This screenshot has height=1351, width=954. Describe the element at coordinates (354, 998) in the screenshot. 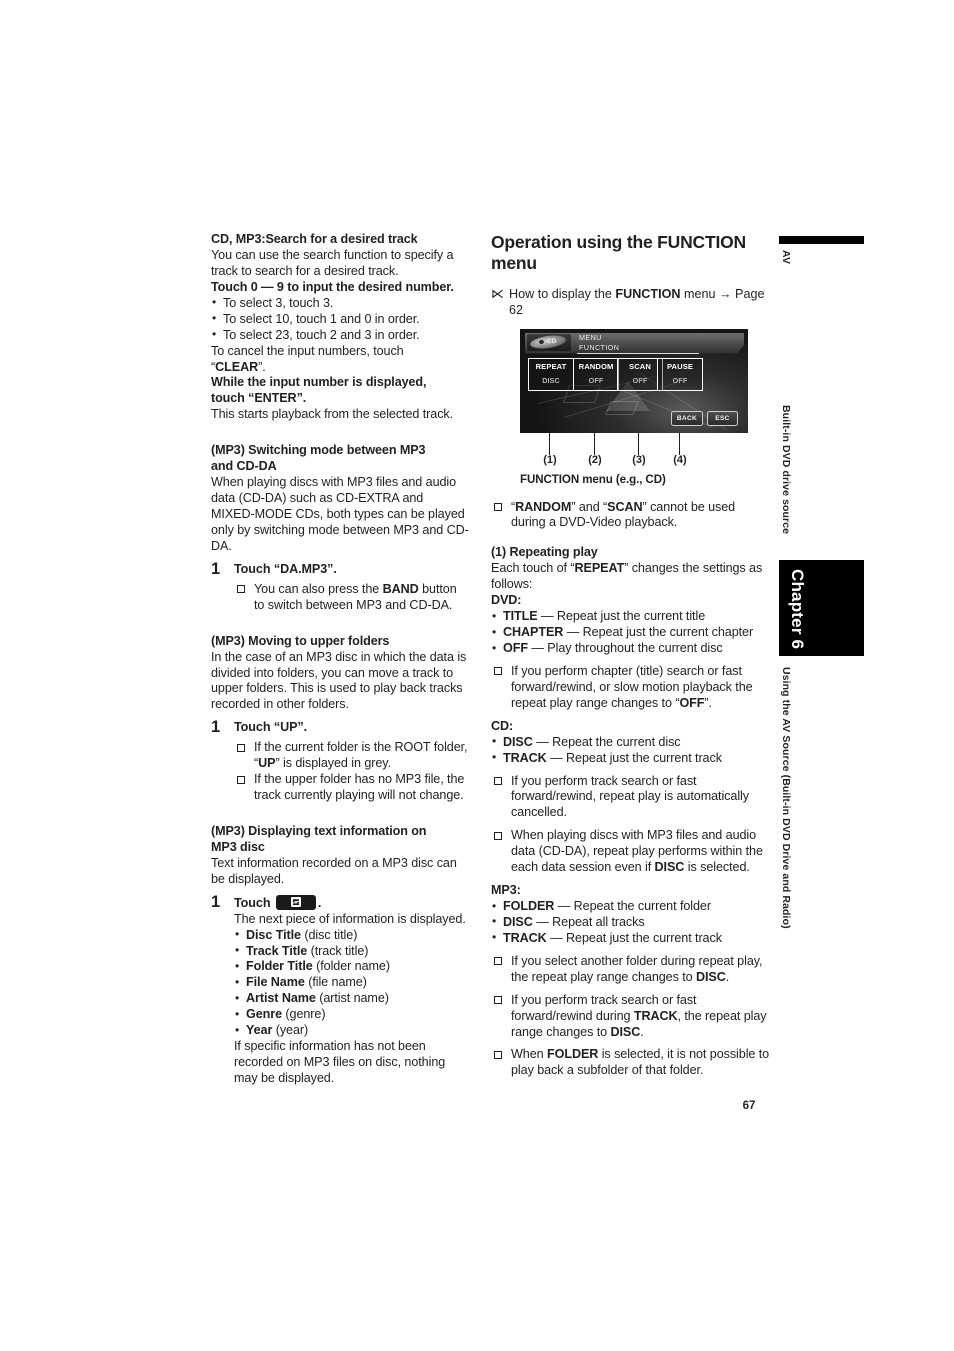

I see `item-desc: (artist name)` at that location.